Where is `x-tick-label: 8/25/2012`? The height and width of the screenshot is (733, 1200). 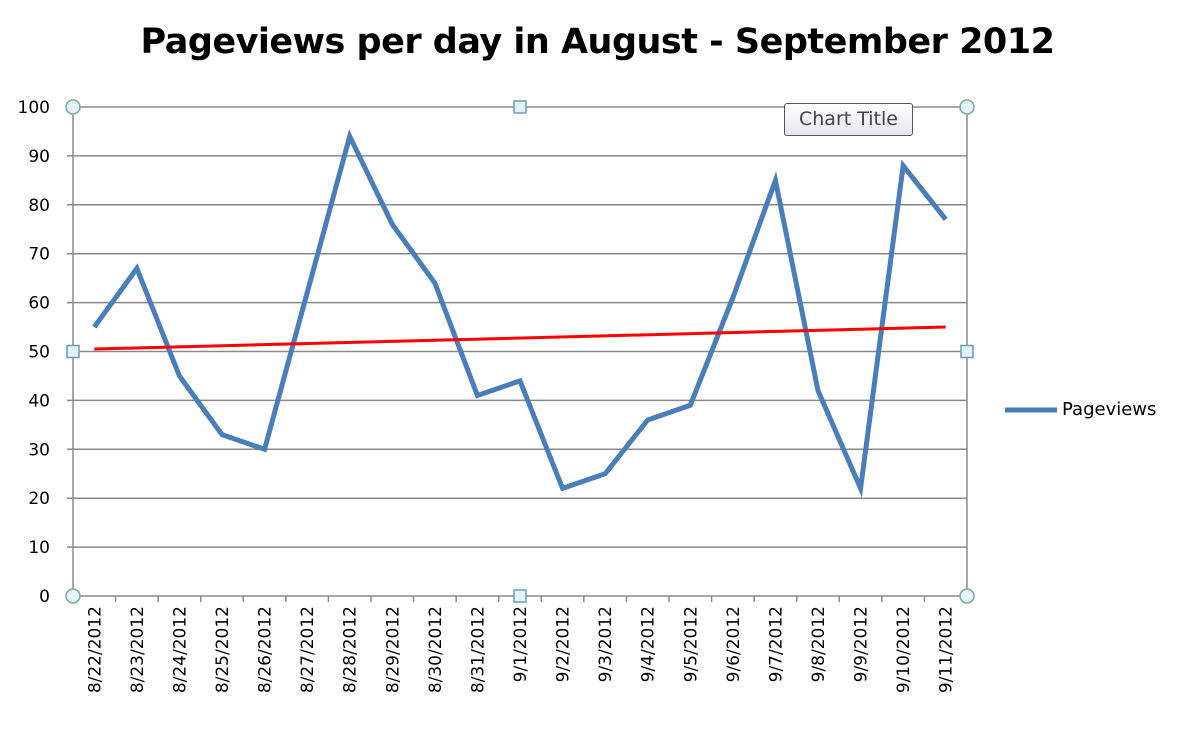
x-tick-label: 8/25/2012 is located at coordinates (223, 649).